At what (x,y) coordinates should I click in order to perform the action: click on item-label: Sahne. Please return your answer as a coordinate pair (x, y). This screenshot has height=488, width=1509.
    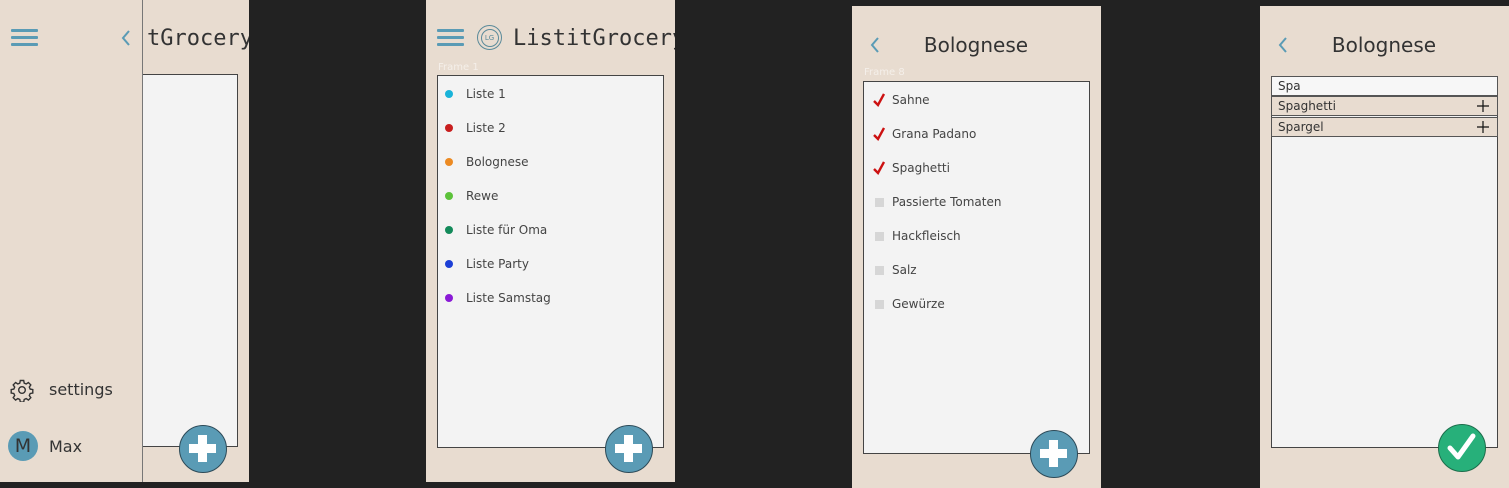
    Looking at the image, I should click on (911, 100).